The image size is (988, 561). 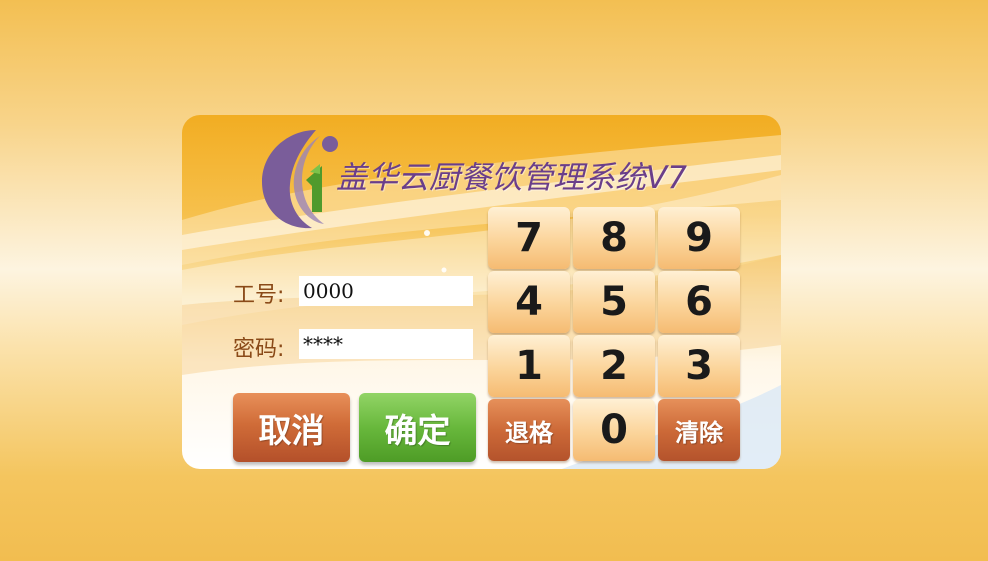 I want to click on password-label: 密码:, so click(x=259, y=349).